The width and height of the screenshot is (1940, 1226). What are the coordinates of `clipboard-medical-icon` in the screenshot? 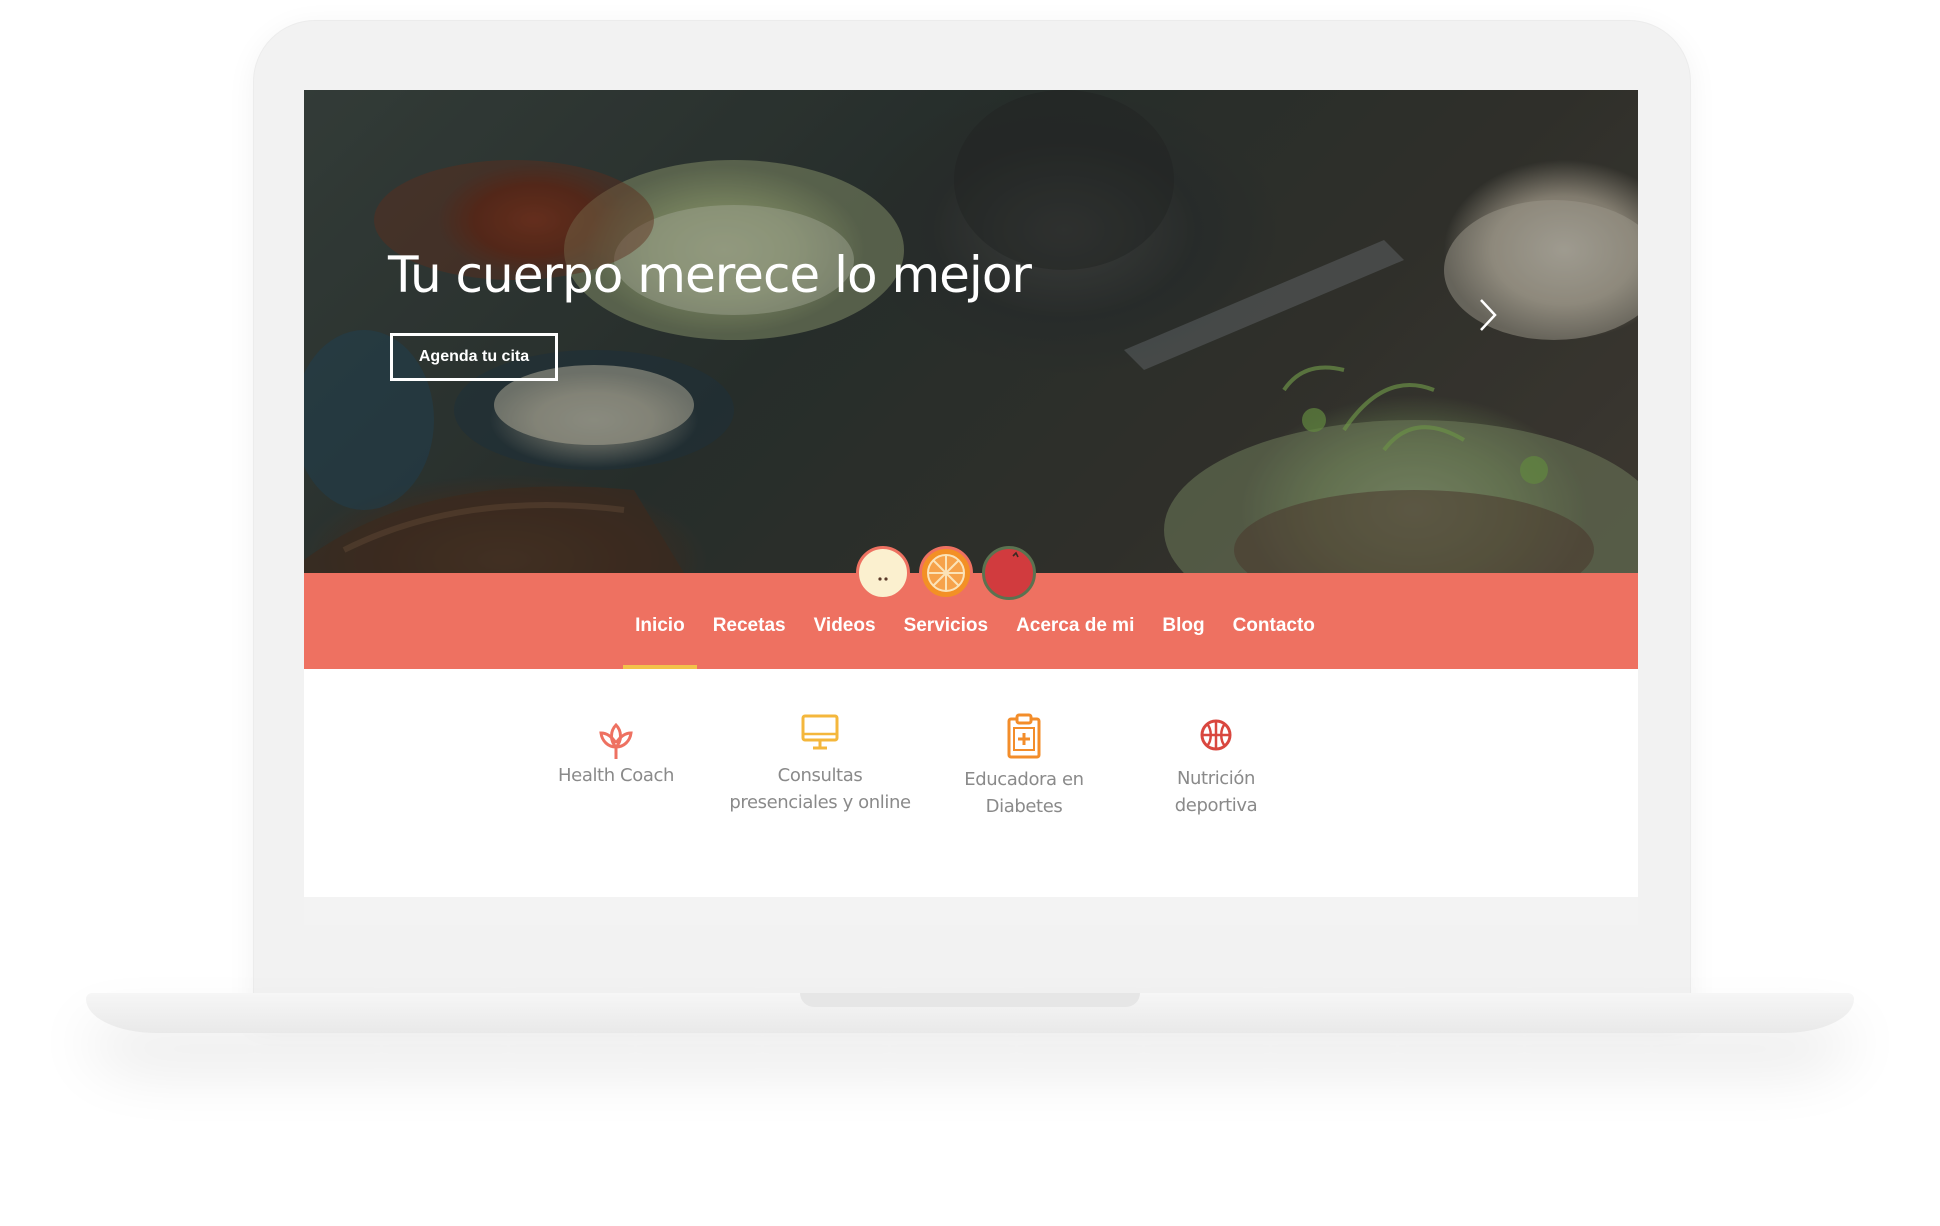 It's located at (1024, 736).